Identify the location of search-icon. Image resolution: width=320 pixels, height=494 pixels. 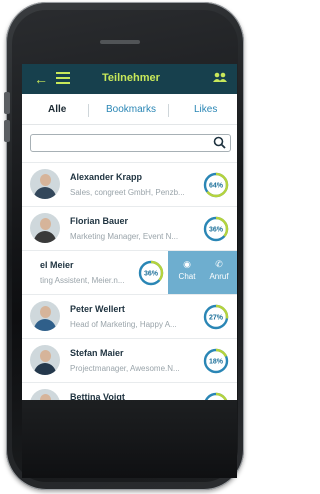
(219, 142).